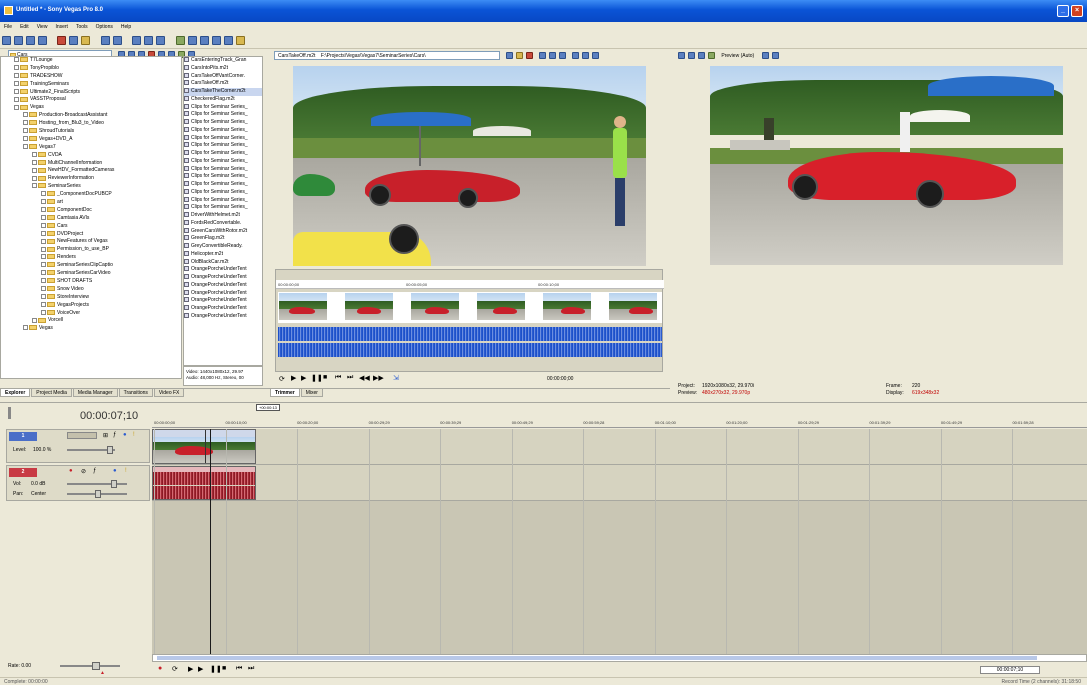 Image resolution: width=1087 pixels, height=685 pixels. What do you see at coordinates (18, 40) in the screenshot?
I see `open-icon` at bounding box center [18, 40].